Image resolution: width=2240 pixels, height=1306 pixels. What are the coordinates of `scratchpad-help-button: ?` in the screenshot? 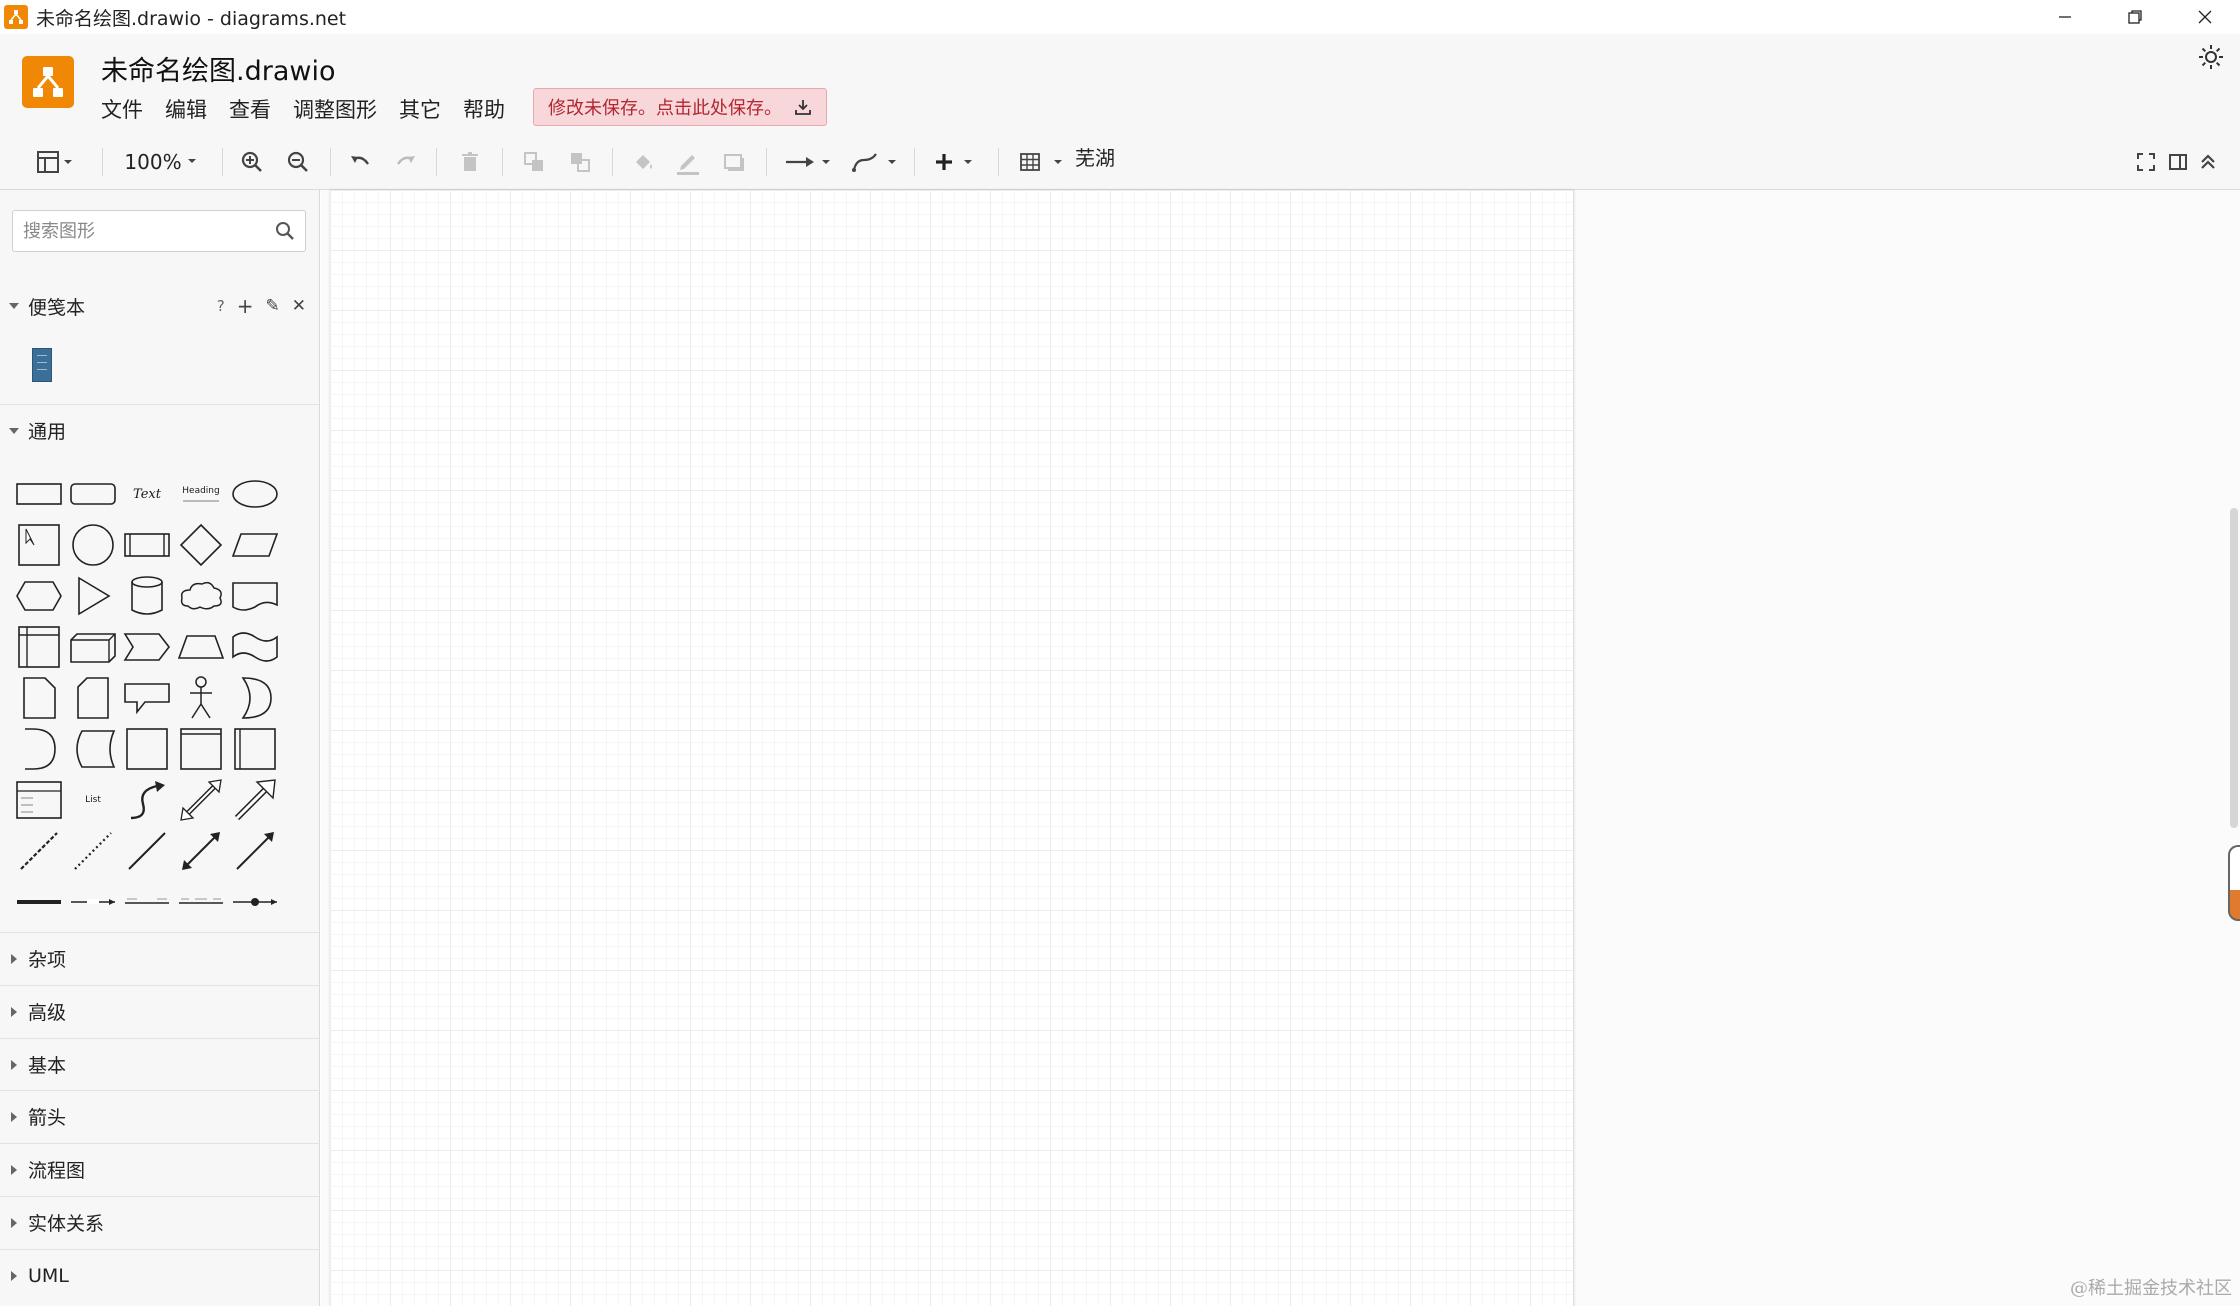 It's located at (221, 306).